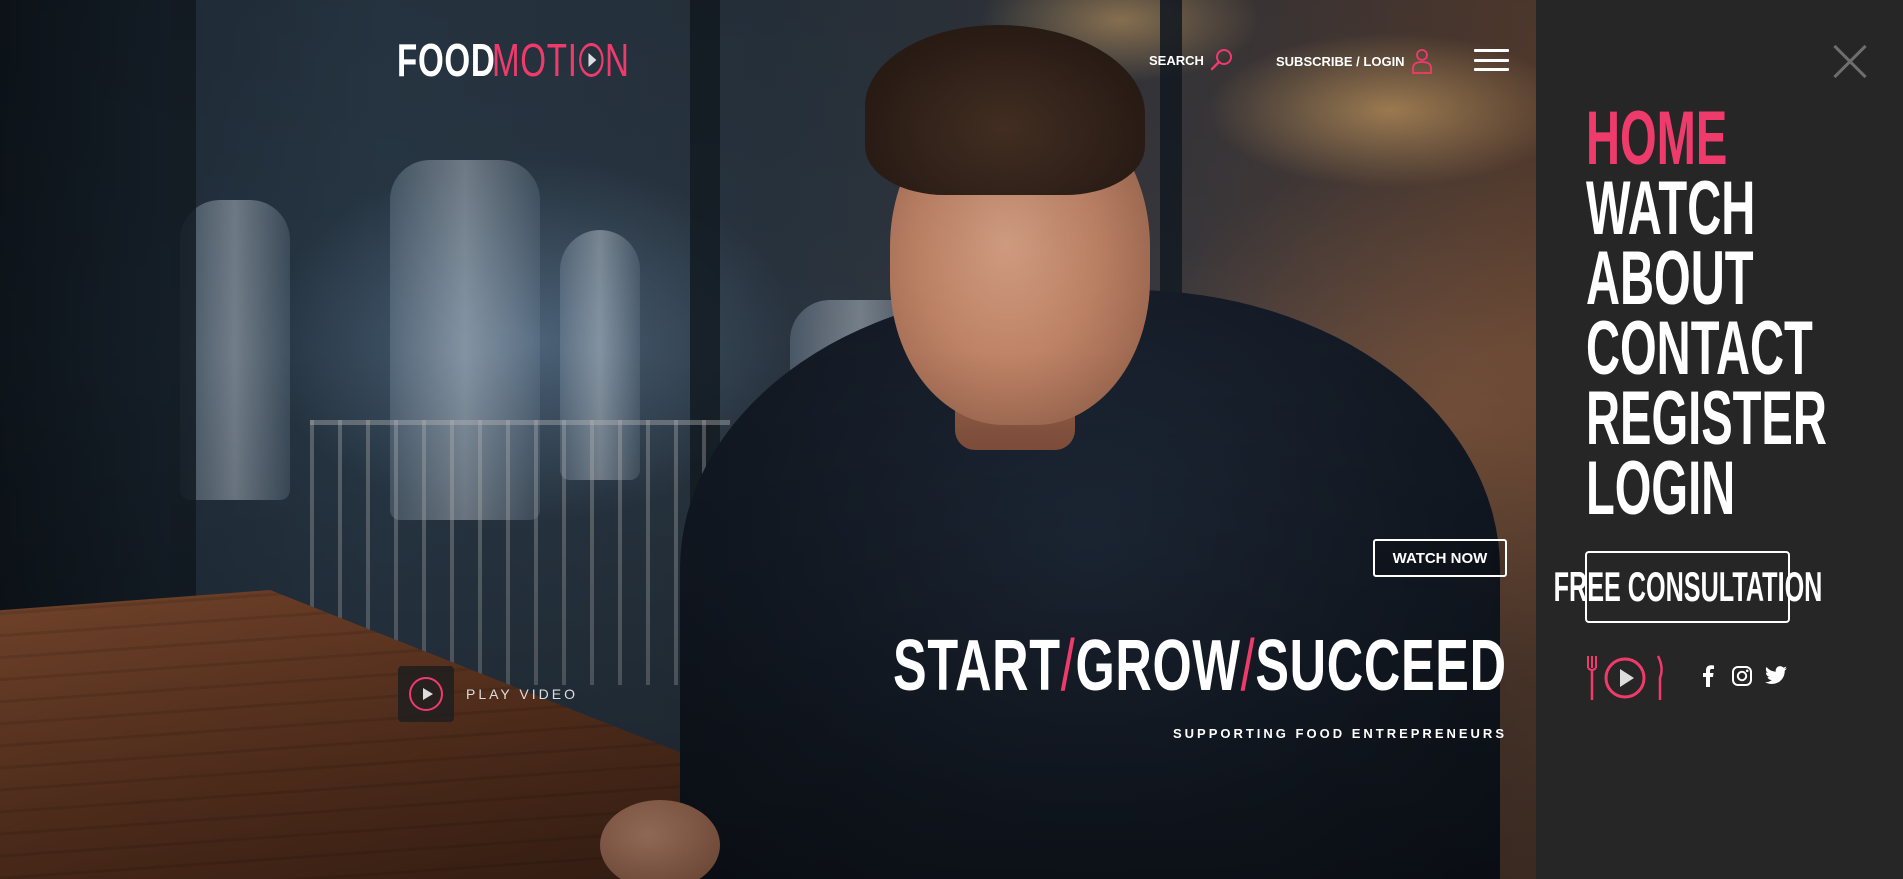 The height and width of the screenshot is (879, 1903). I want to click on social-links, so click(1742, 676).